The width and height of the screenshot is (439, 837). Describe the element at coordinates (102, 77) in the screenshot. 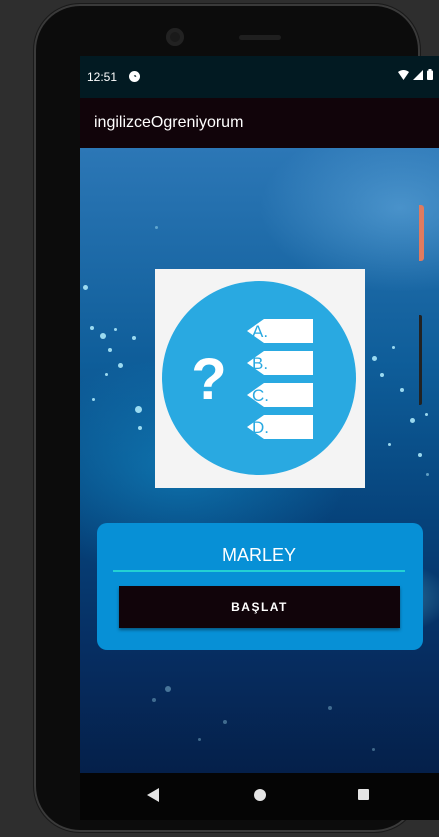

I see `status-time: 12:51` at that location.